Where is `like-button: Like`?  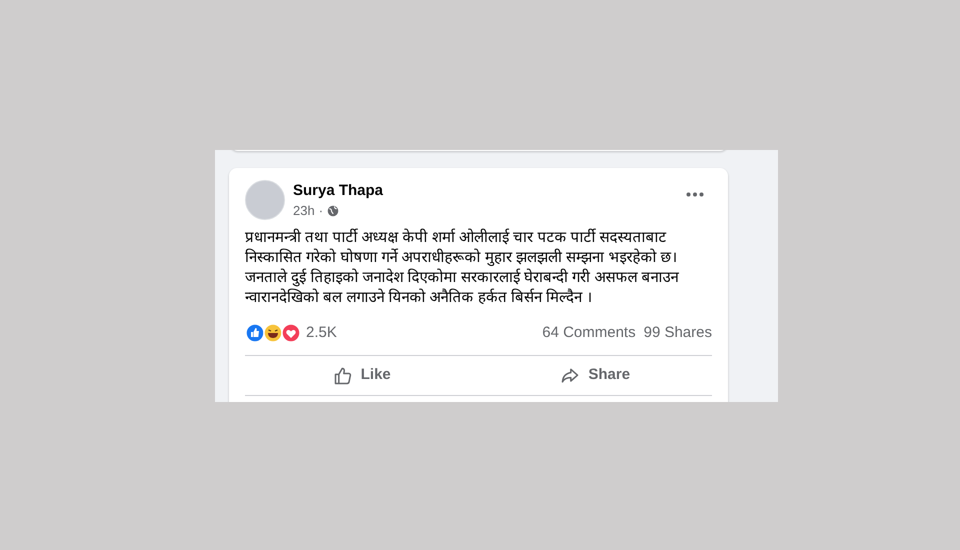 like-button: Like is located at coordinates (361, 375).